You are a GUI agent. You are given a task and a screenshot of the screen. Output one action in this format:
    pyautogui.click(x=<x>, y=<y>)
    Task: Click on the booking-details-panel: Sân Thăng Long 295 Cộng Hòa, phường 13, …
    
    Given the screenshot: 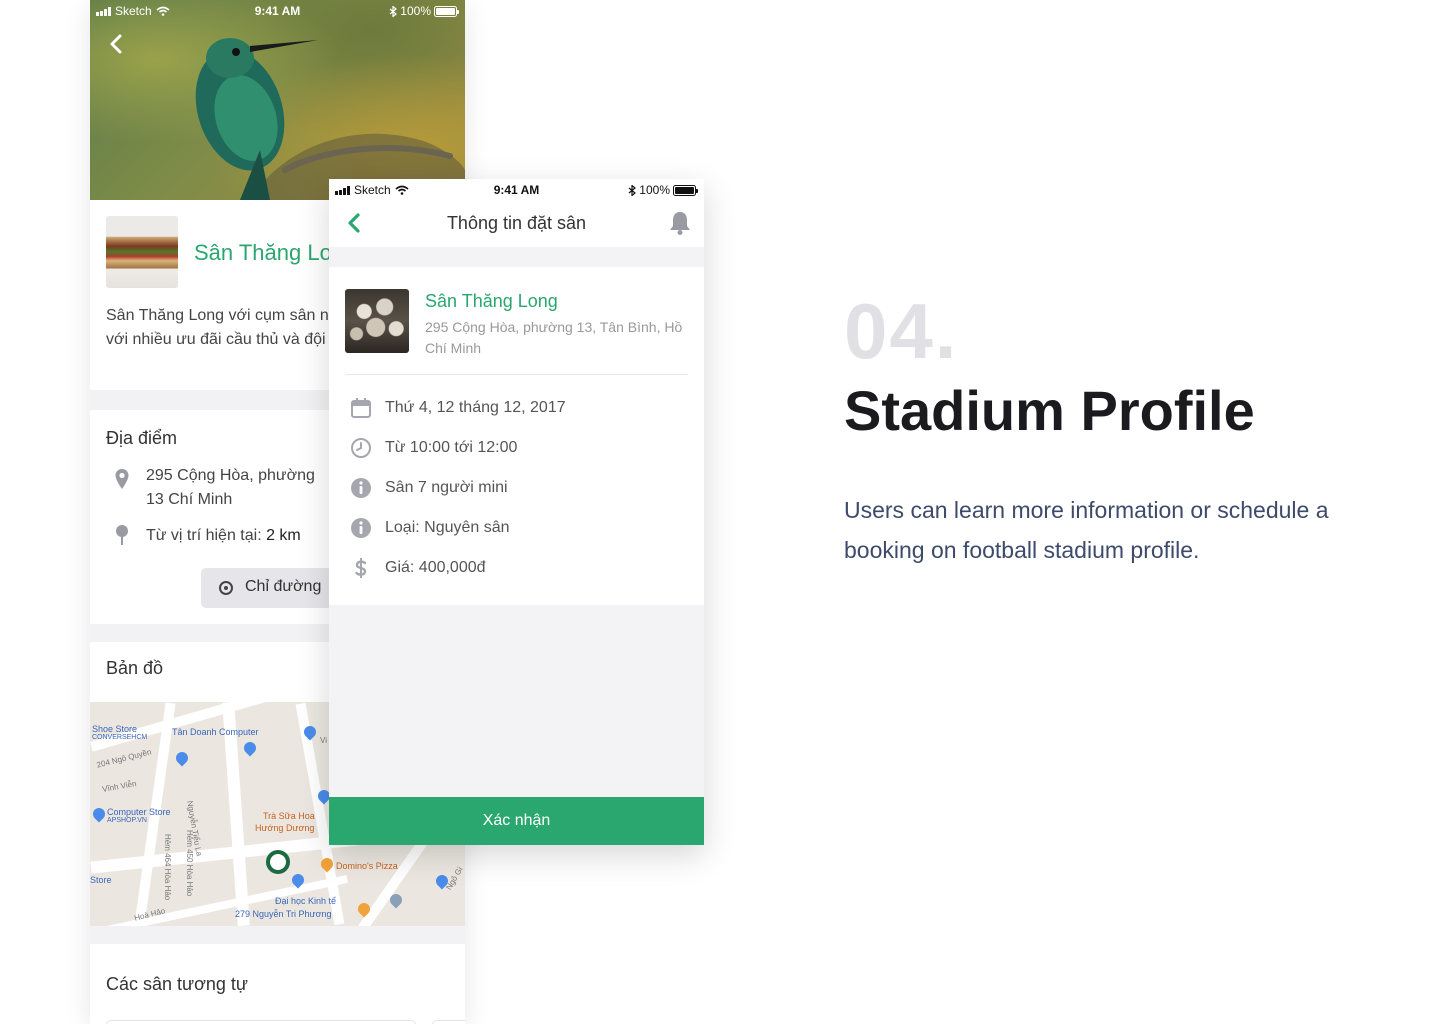 What is the action you would take?
    pyautogui.click(x=516, y=436)
    